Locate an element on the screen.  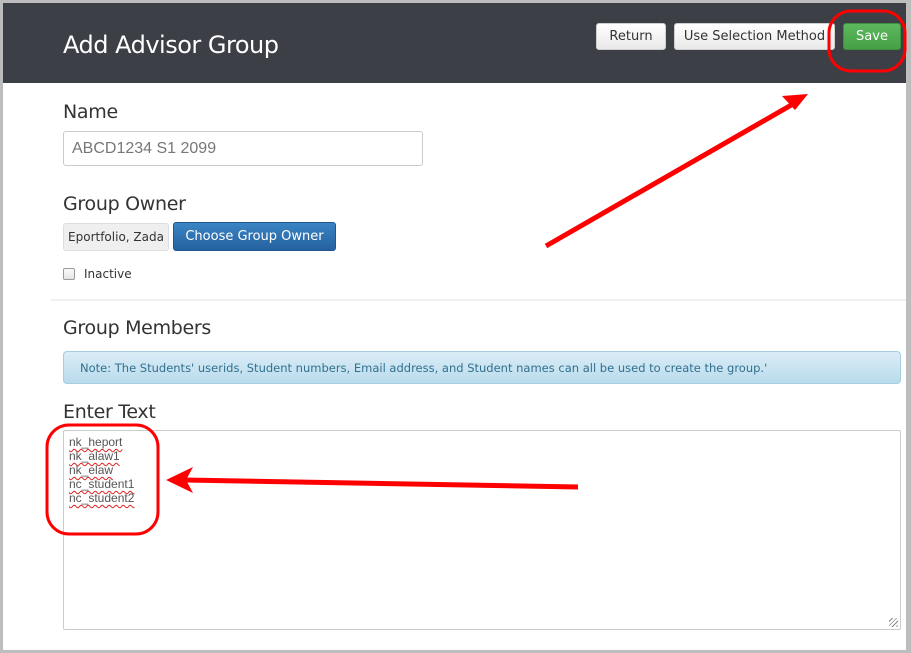
textarea-line: nk_alaw1 is located at coordinates (94, 456).